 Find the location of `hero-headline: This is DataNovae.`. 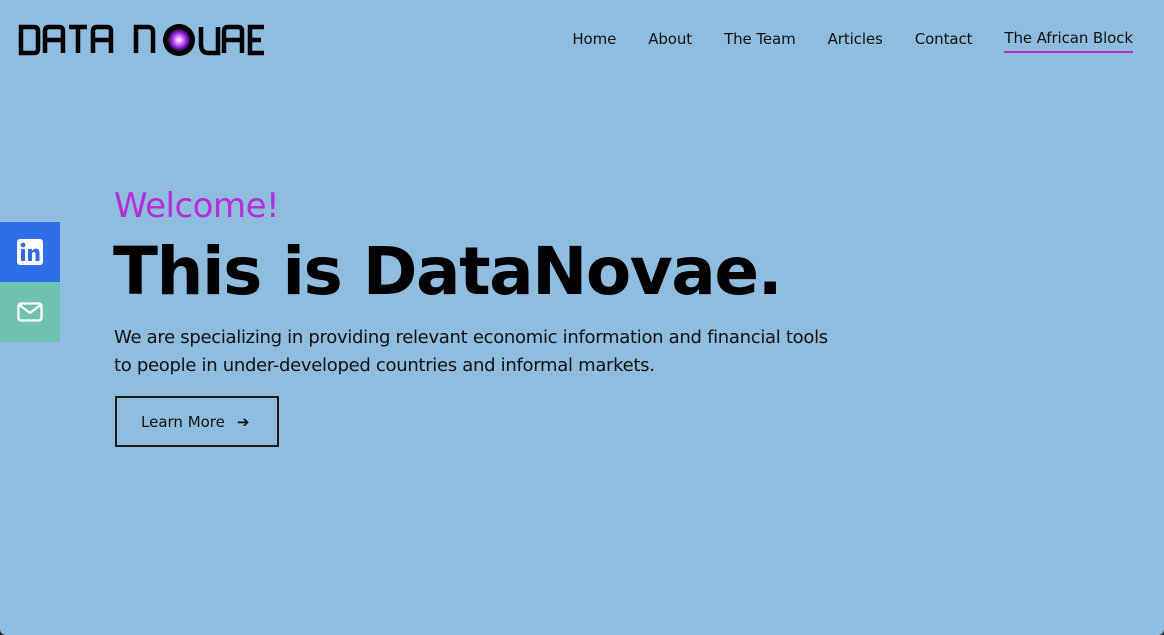

hero-headline: This is DataNovae. is located at coordinates (448, 271).